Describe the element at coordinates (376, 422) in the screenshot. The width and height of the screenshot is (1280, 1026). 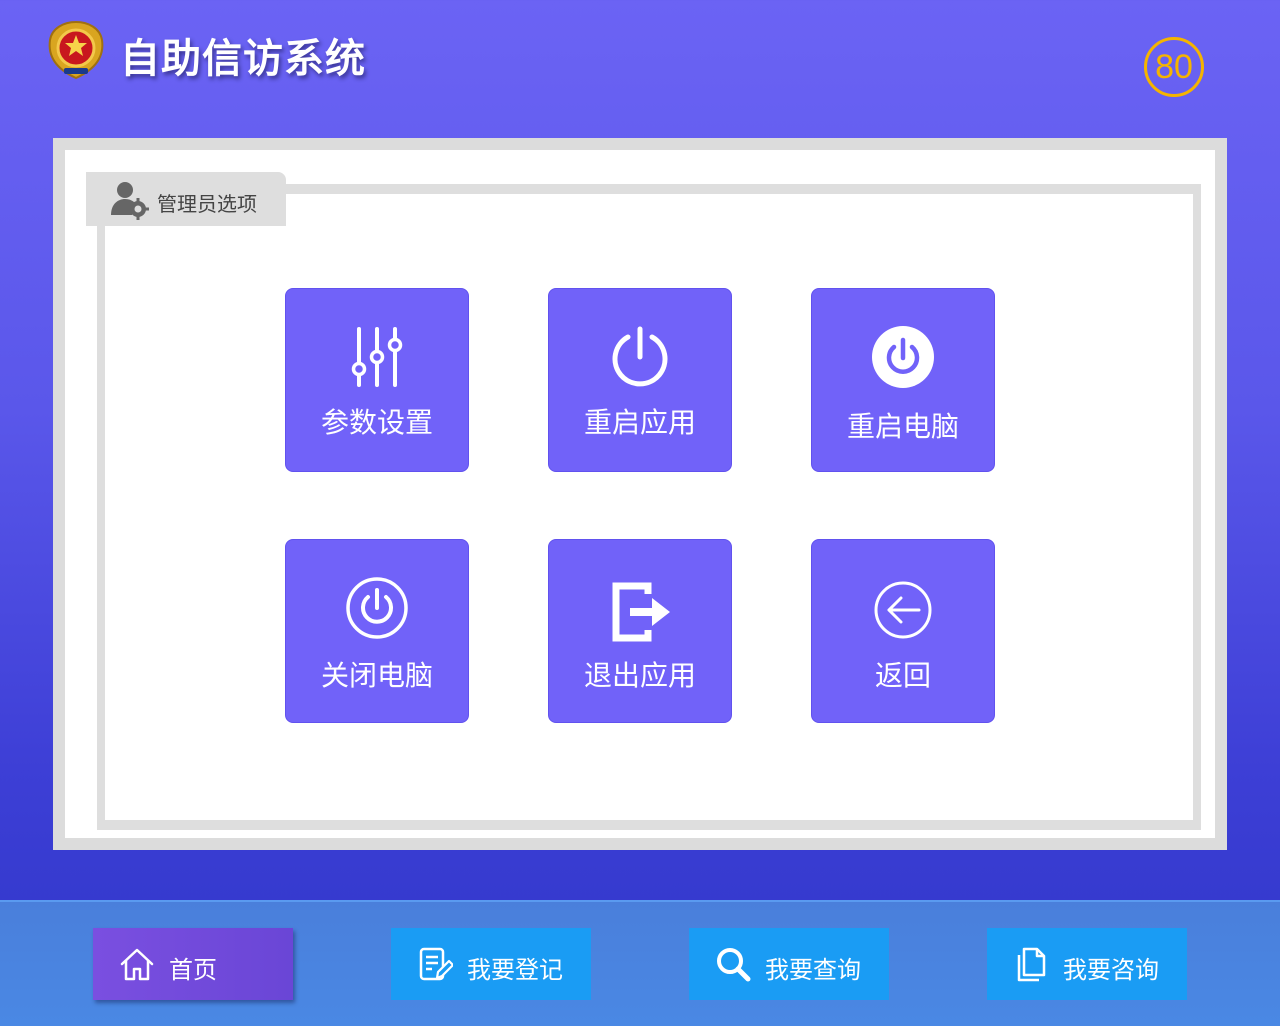
I see `settings-tile-label: 参数设置` at that location.